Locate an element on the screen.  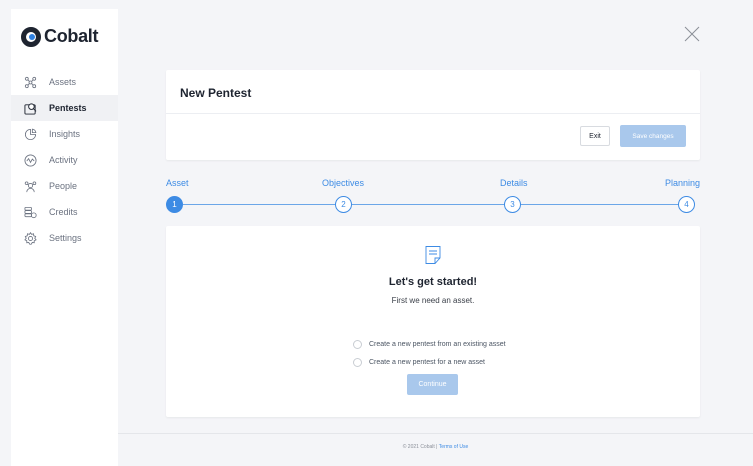
continue-button: Continue is located at coordinates (432, 384).